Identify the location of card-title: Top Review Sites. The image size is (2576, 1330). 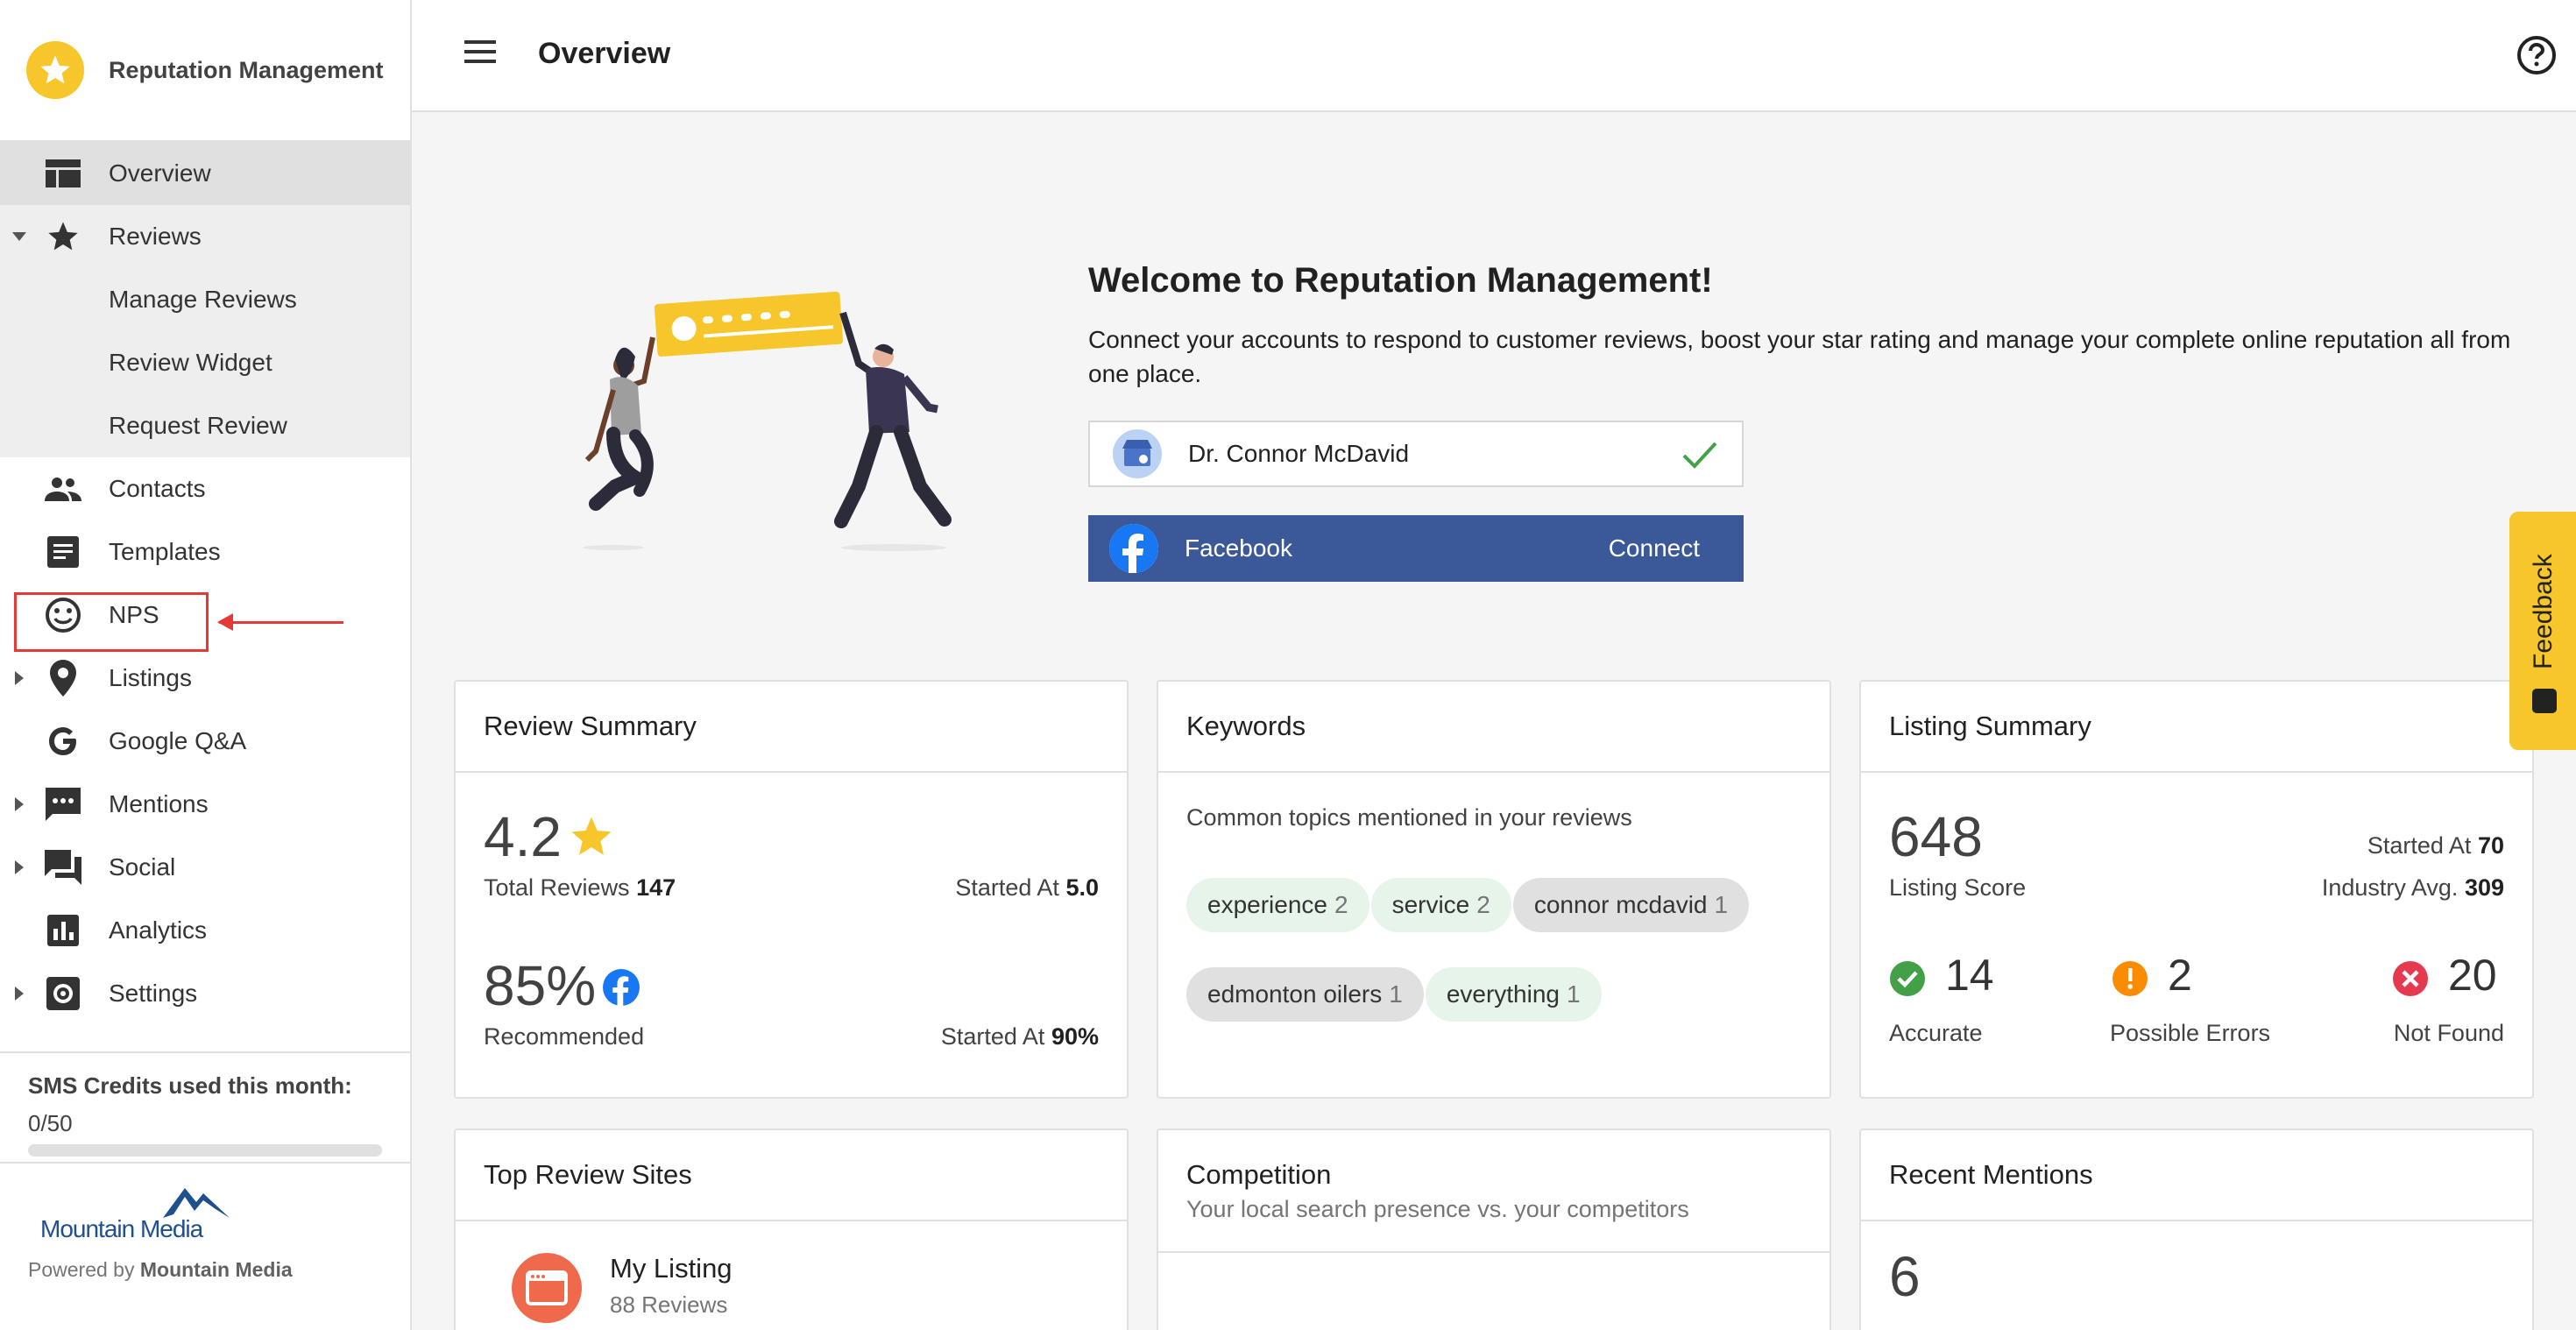
(588, 1175).